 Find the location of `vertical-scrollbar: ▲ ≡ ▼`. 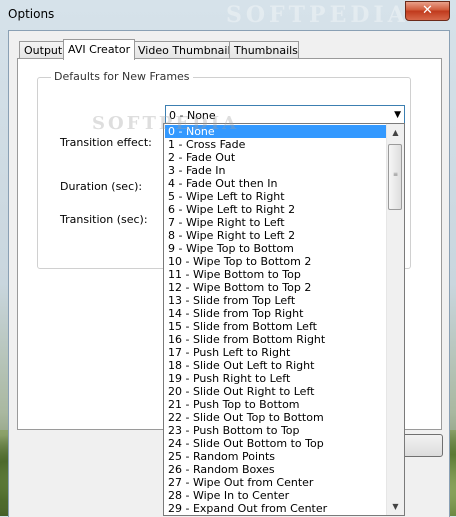

vertical-scrollbar: ▲ ≡ ▼ is located at coordinates (395, 319).